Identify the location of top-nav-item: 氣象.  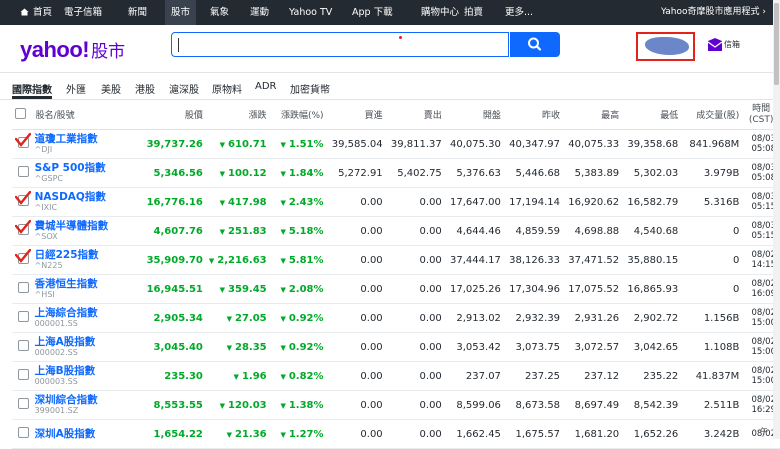
(219, 12).